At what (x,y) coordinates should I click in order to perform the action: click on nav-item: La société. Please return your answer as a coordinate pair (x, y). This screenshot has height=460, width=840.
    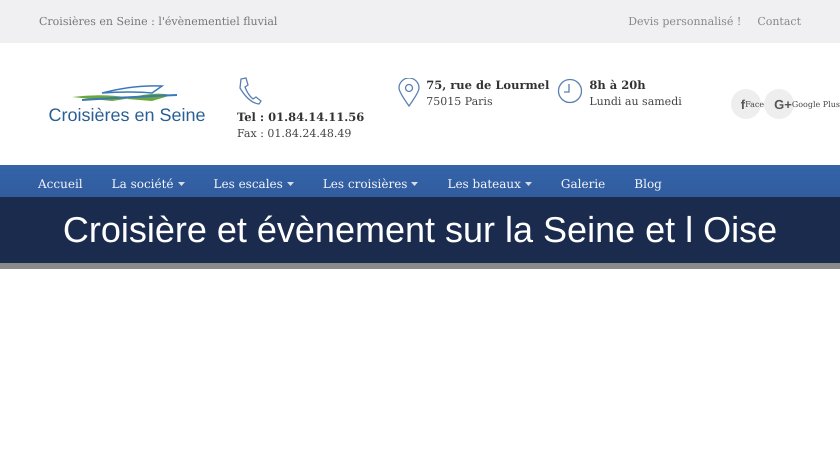
    Looking at the image, I should click on (148, 184).